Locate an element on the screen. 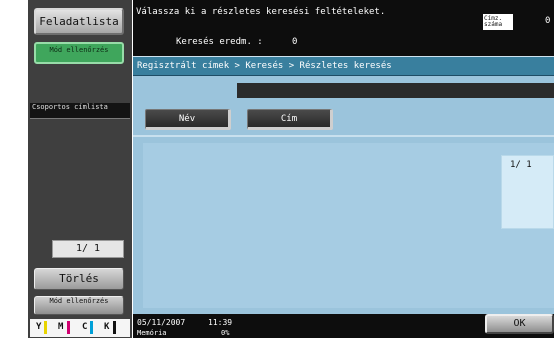  result-count: 0 is located at coordinates (295, 42).